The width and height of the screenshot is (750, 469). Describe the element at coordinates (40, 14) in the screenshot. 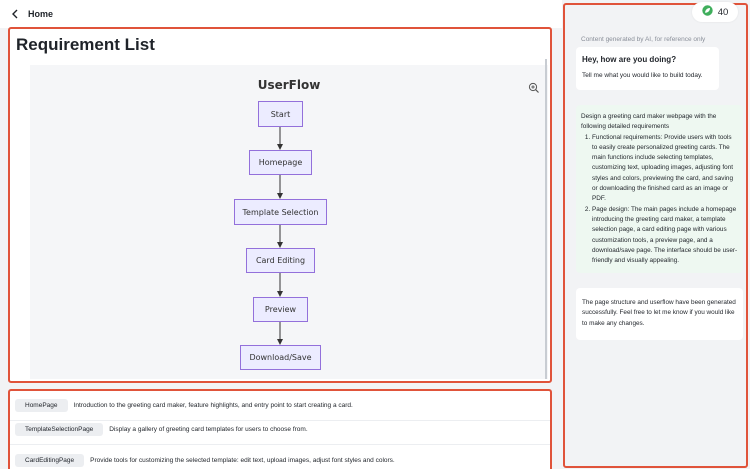

I see `home-link: Home` at that location.